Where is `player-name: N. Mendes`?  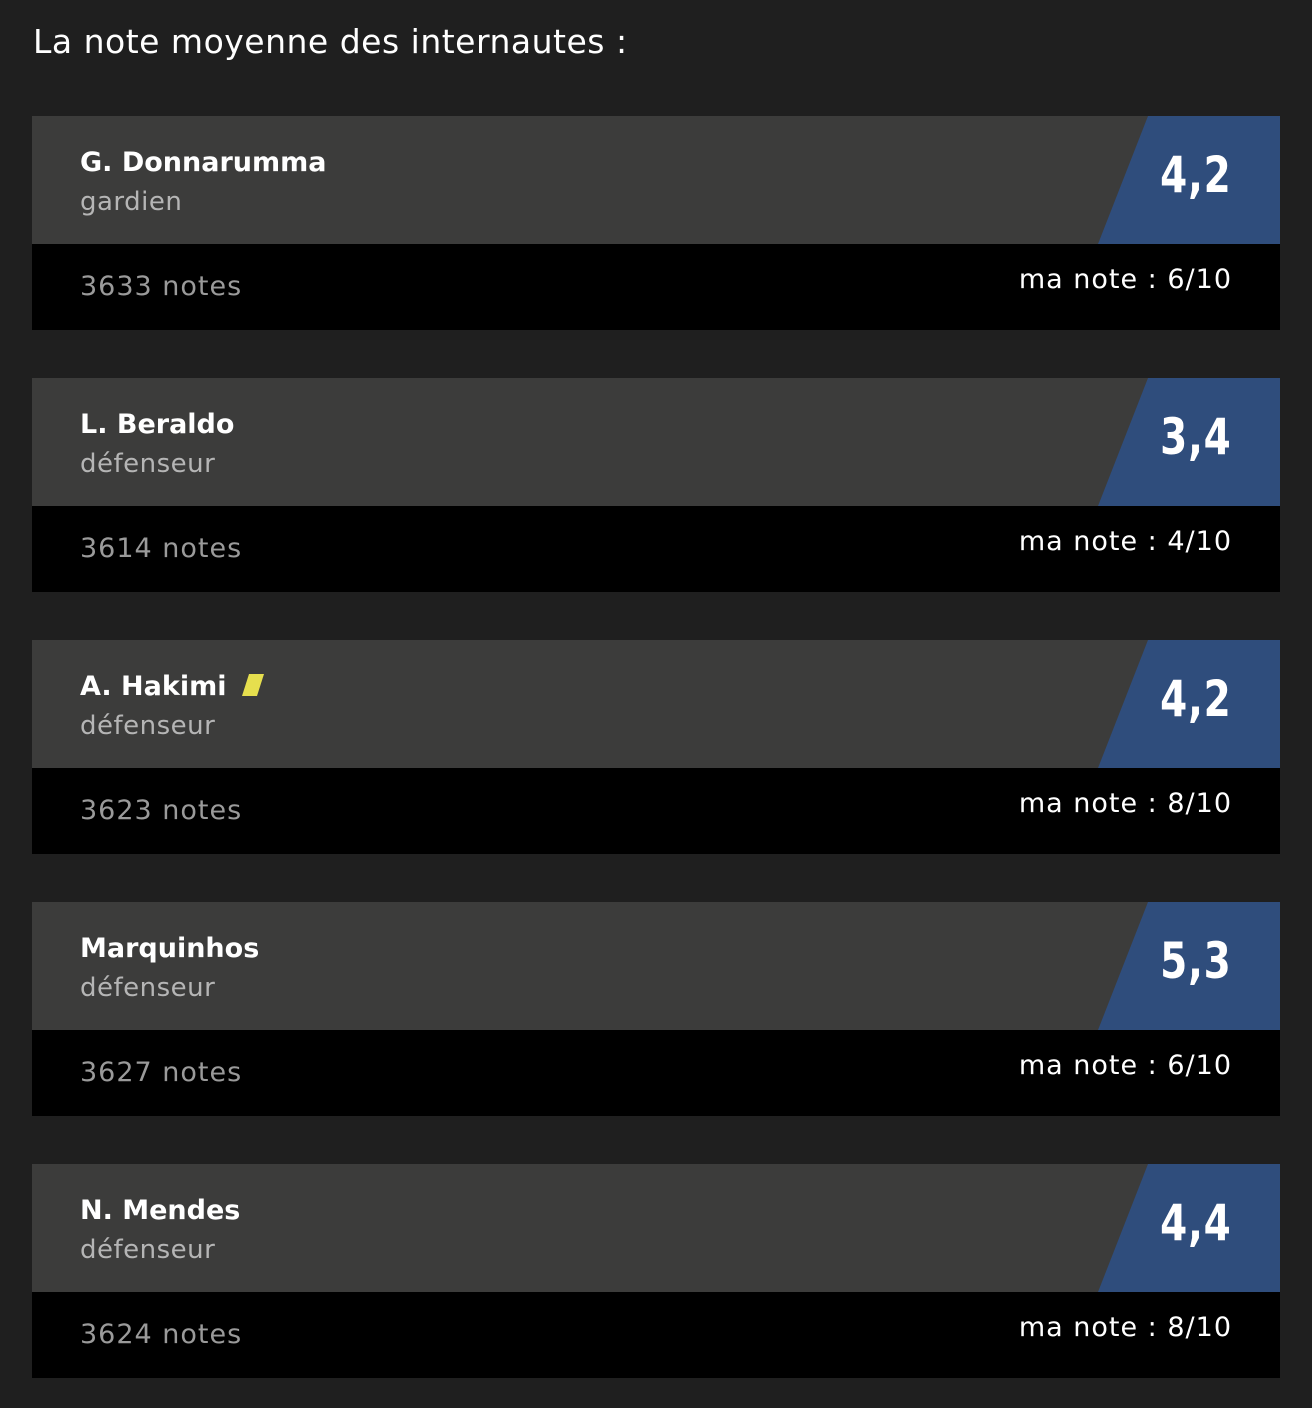 player-name: N. Mendes is located at coordinates (160, 1210).